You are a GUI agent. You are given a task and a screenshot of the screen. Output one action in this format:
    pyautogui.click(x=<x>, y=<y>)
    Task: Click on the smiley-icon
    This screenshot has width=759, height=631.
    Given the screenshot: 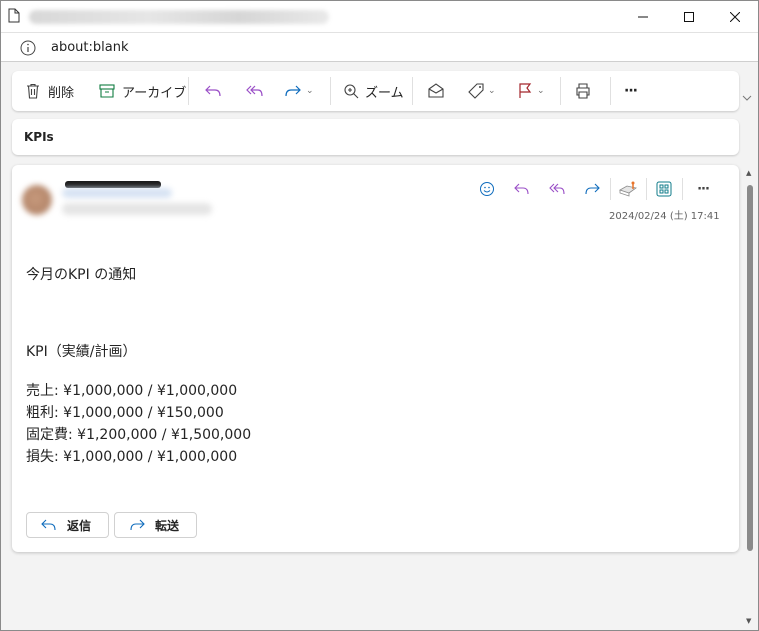 What is the action you would take?
    pyautogui.click(x=487, y=189)
    